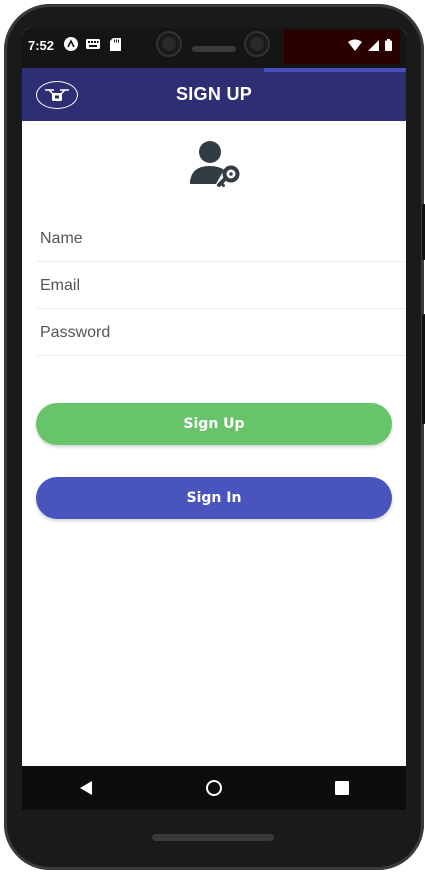 Image resolution: width=425 pixels, height=874 pixels. I want to click on status-time: 7:52, so click(41, 45).